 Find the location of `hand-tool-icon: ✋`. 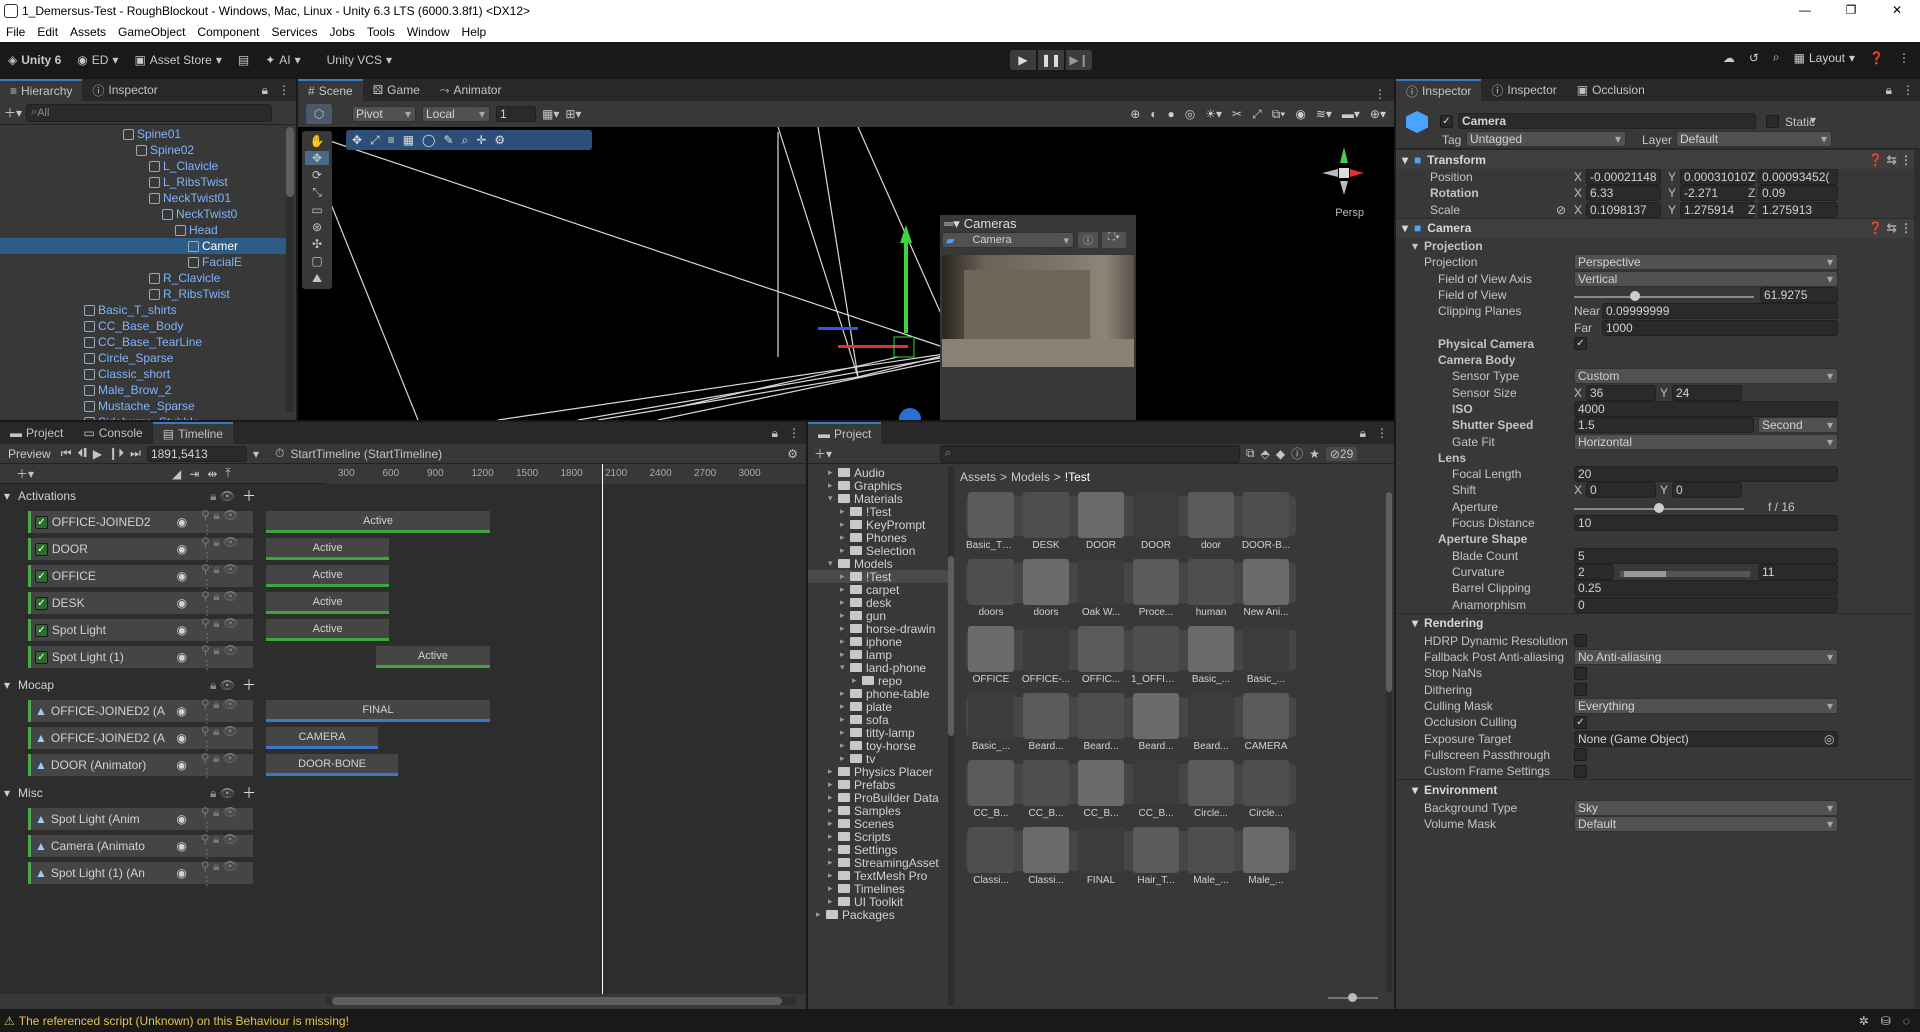

hand-tool-icon: ✋ is located at coordinates (317, 141).